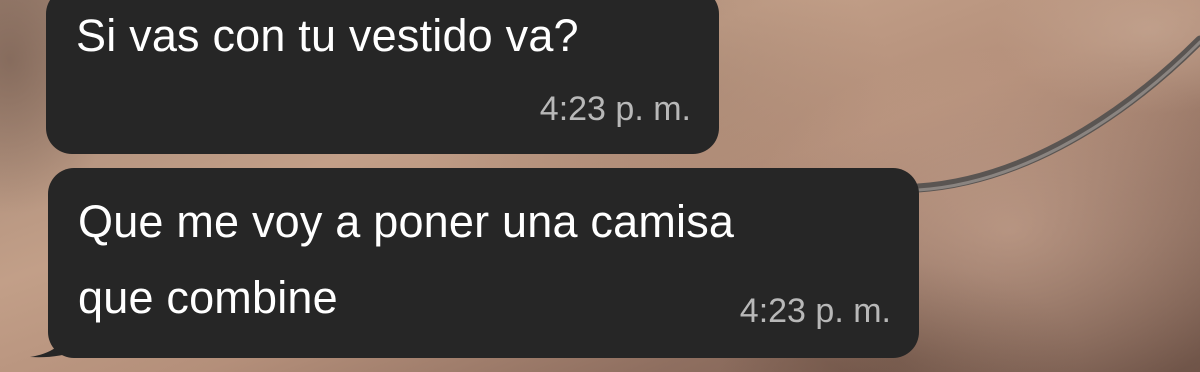  What do you see at coordinates (327, 35) in the screenshot?
I see `message-text: Si vas con tu vestido va?` at bounding box center [327, 35].